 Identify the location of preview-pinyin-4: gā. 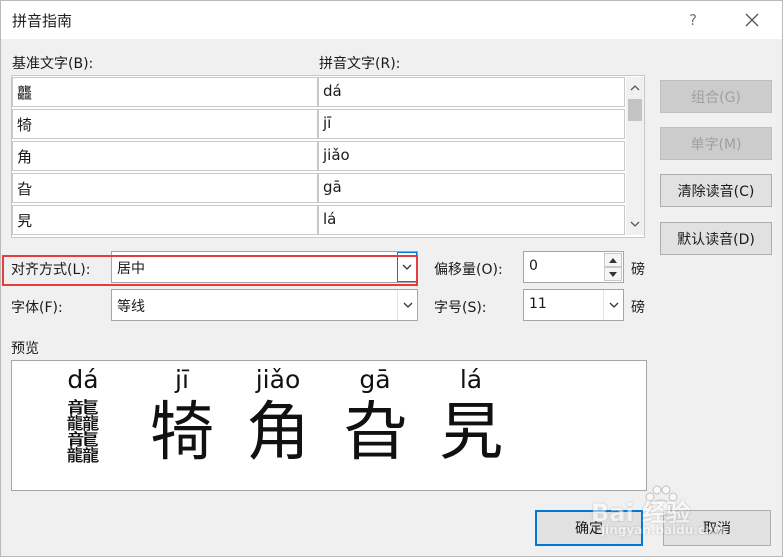
(375, 379).